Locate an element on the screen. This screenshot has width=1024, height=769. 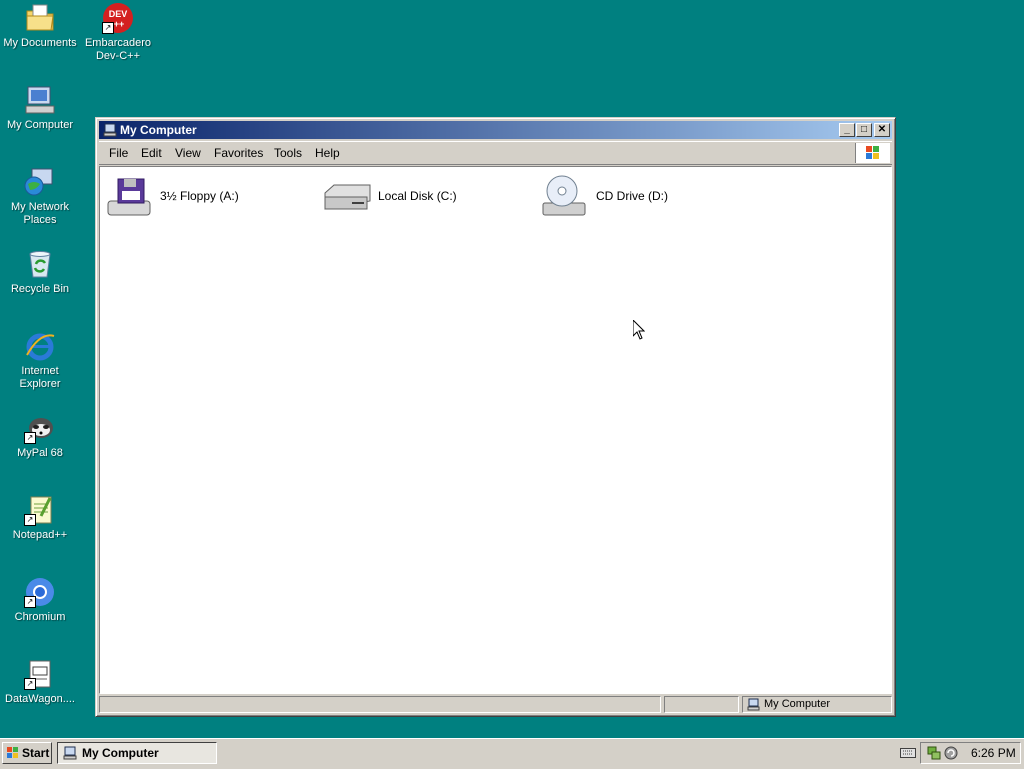
desktop-icon-label: Internet Explorer is located at coordinates (40, 377).